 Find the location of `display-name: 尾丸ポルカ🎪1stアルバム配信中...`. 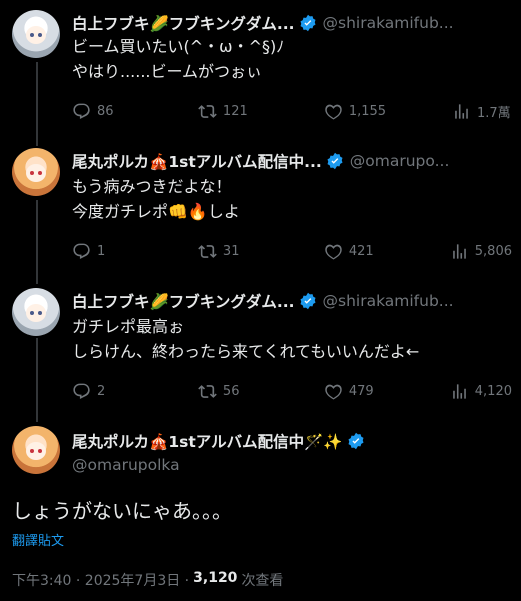

display-name: 尾丸ポルカ🎪1stアルバム配信中... is located at coordinates (197, 161).